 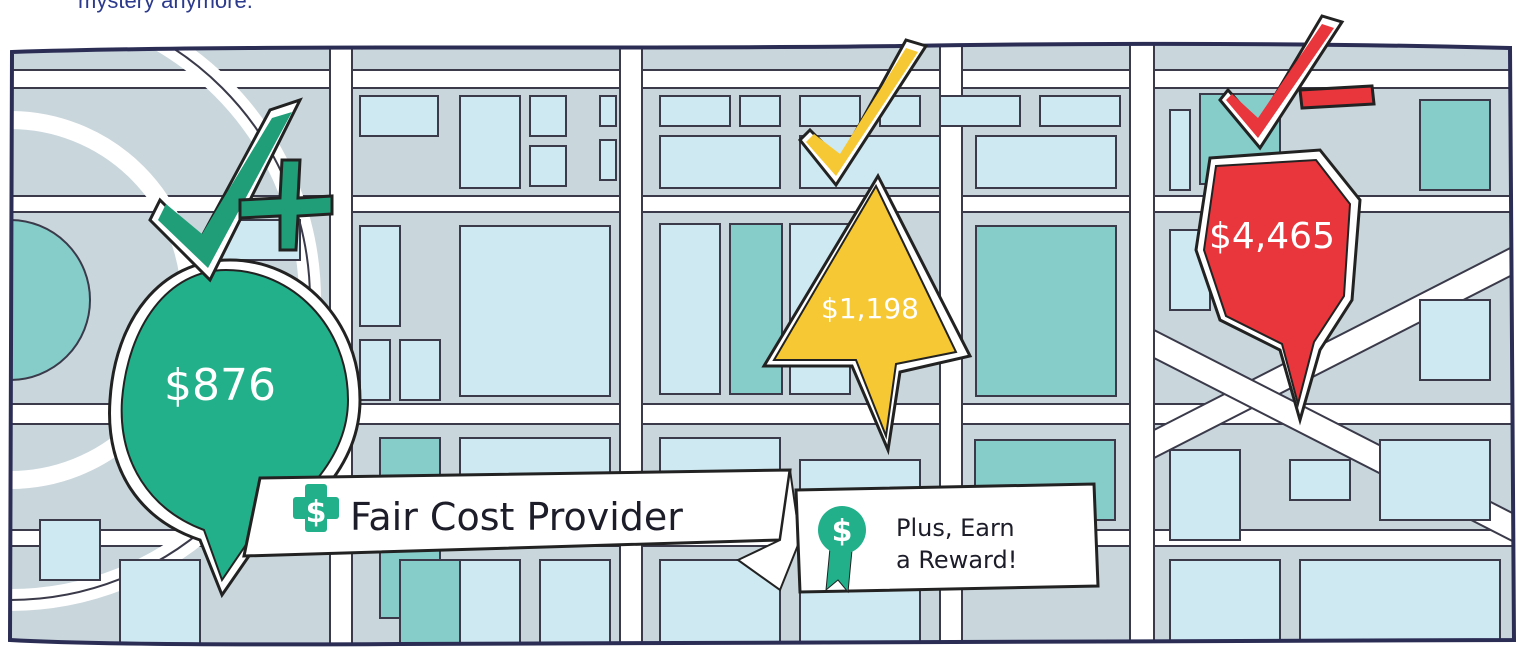 I want to click on pin-red-price: $4,465, so click(x=1272, y=236).